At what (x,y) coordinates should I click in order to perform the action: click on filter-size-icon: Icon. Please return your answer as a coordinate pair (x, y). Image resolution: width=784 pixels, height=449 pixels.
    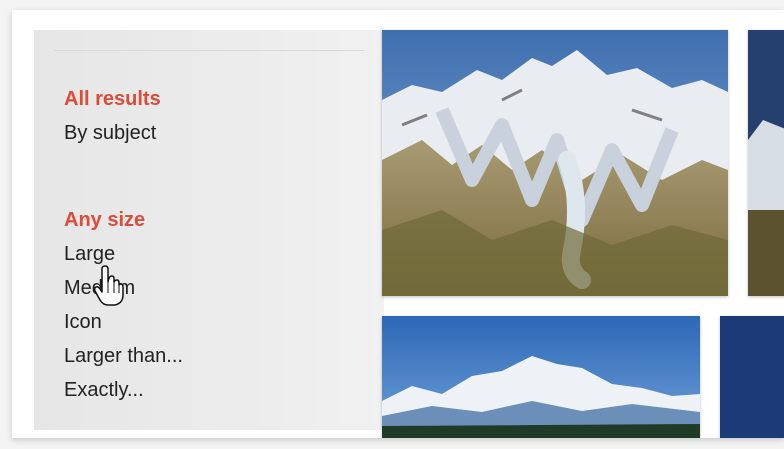
    Looking at the image, I should click on (123, 322).